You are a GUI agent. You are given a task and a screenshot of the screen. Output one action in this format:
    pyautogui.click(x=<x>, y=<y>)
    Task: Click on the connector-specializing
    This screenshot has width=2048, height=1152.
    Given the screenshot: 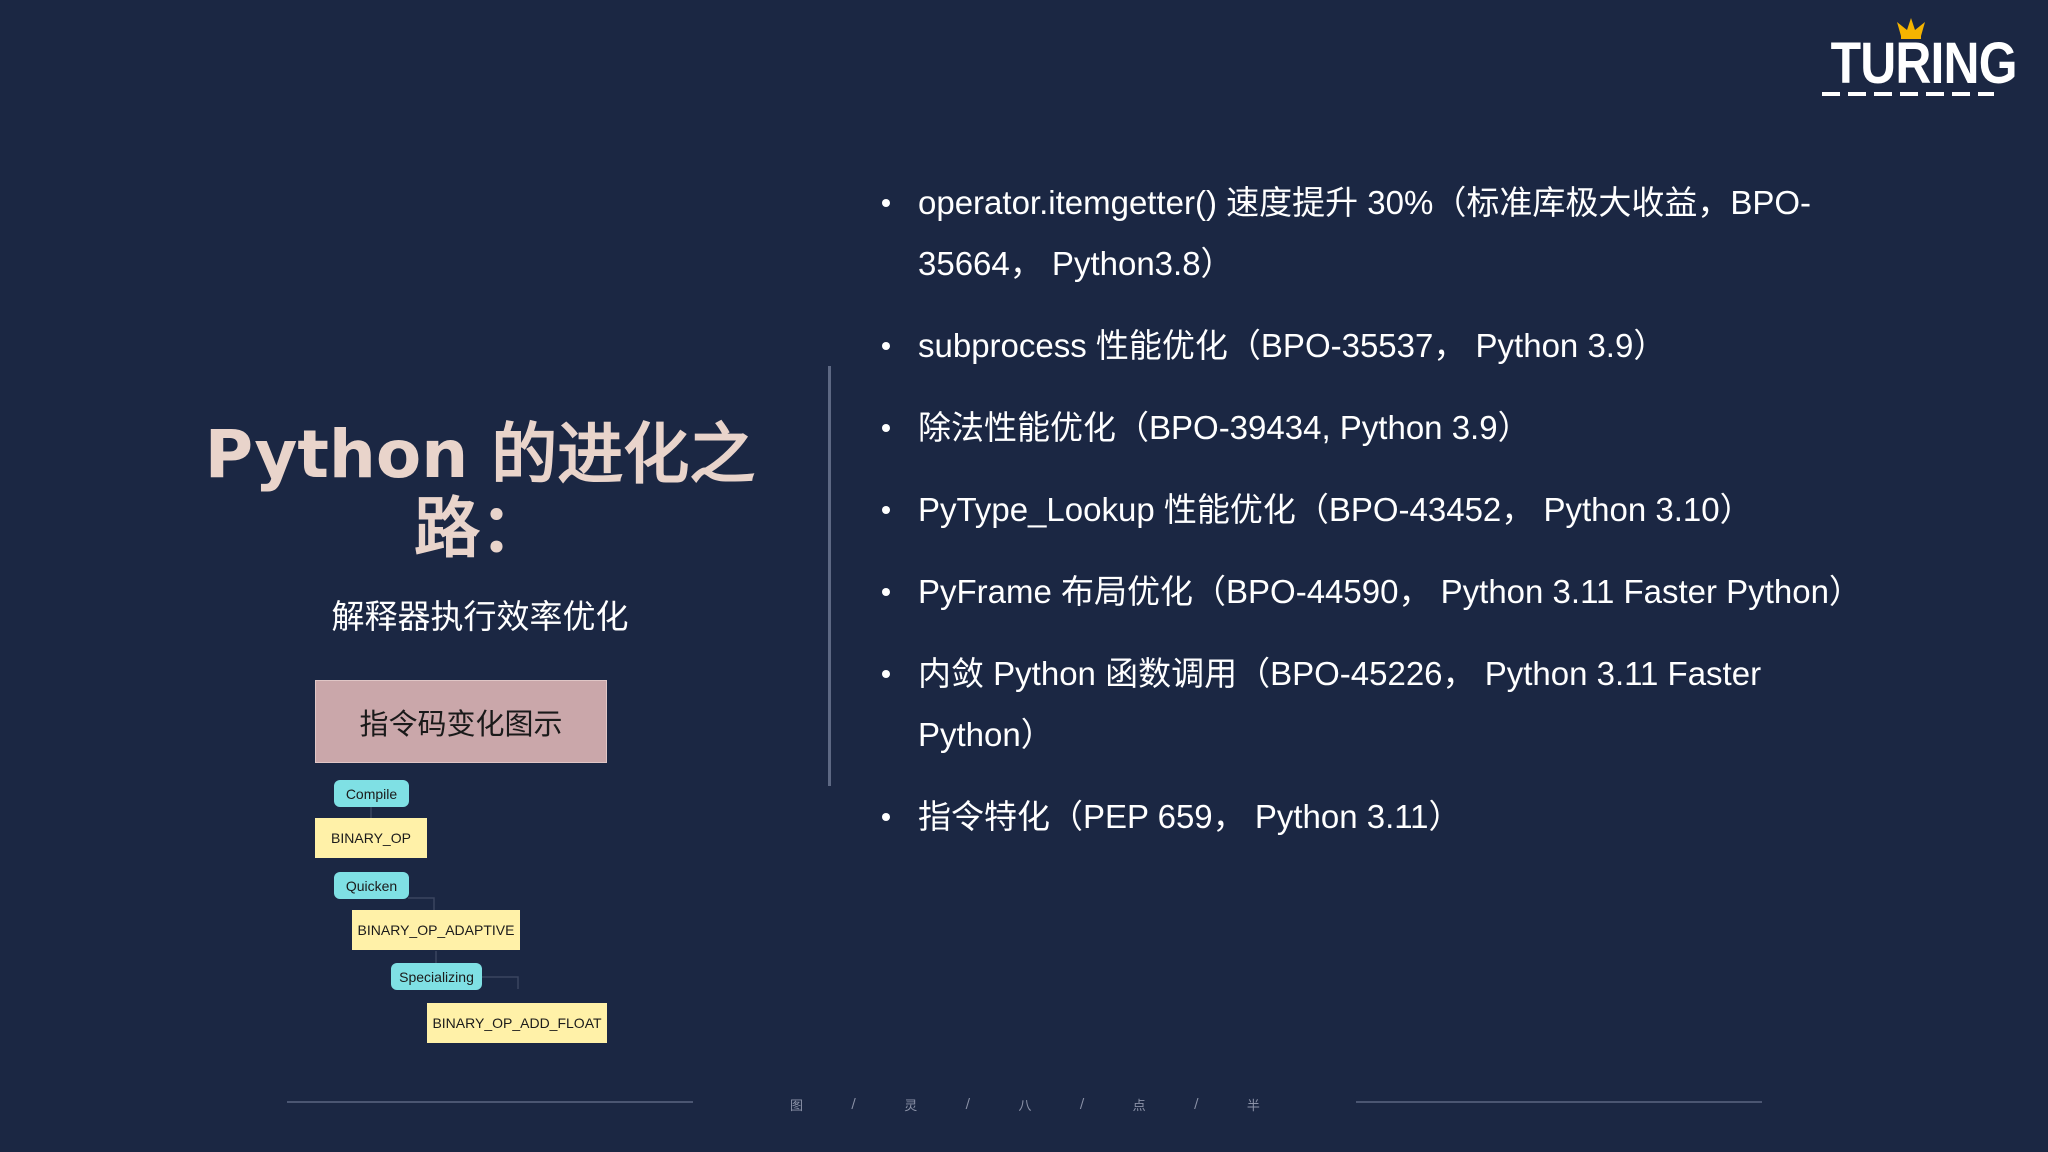 What is the action you would take?
    pyautogui.click(x=500, y=982)
    